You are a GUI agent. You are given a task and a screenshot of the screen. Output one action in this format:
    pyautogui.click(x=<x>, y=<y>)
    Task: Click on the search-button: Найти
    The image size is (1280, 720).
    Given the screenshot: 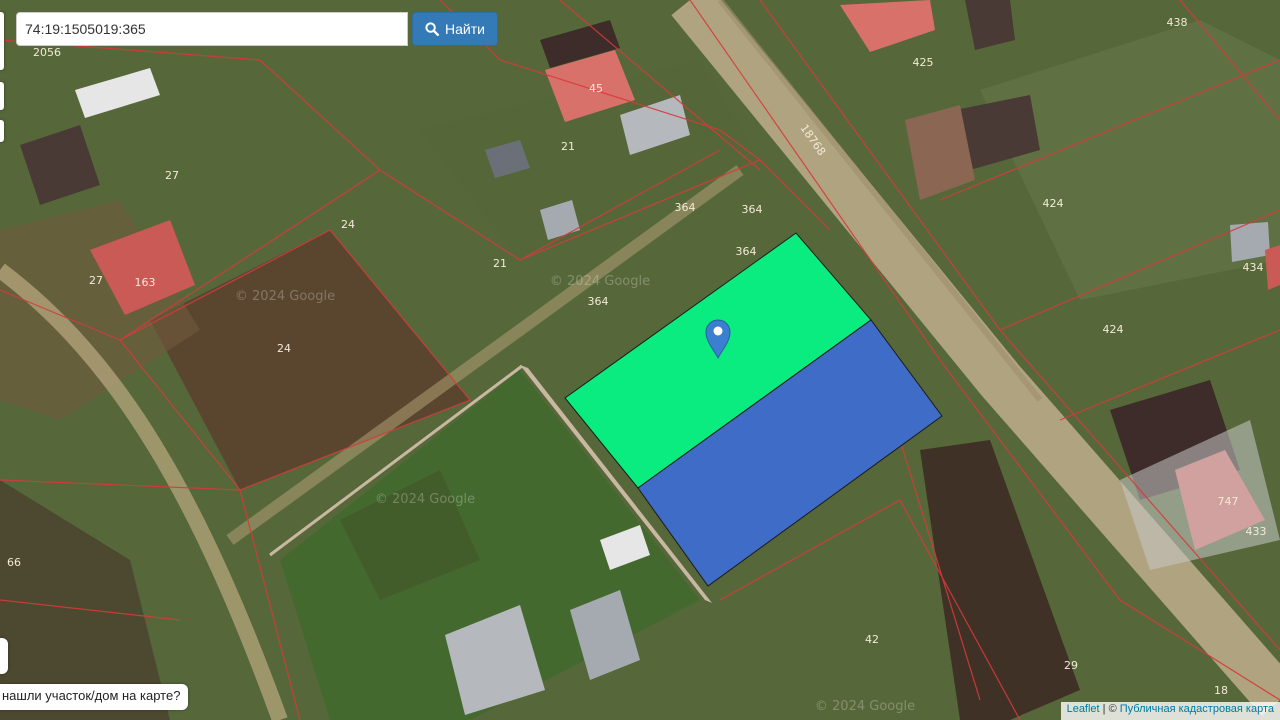 What is the action you would take?
    pyautogui.click(x=455, y=29)
    